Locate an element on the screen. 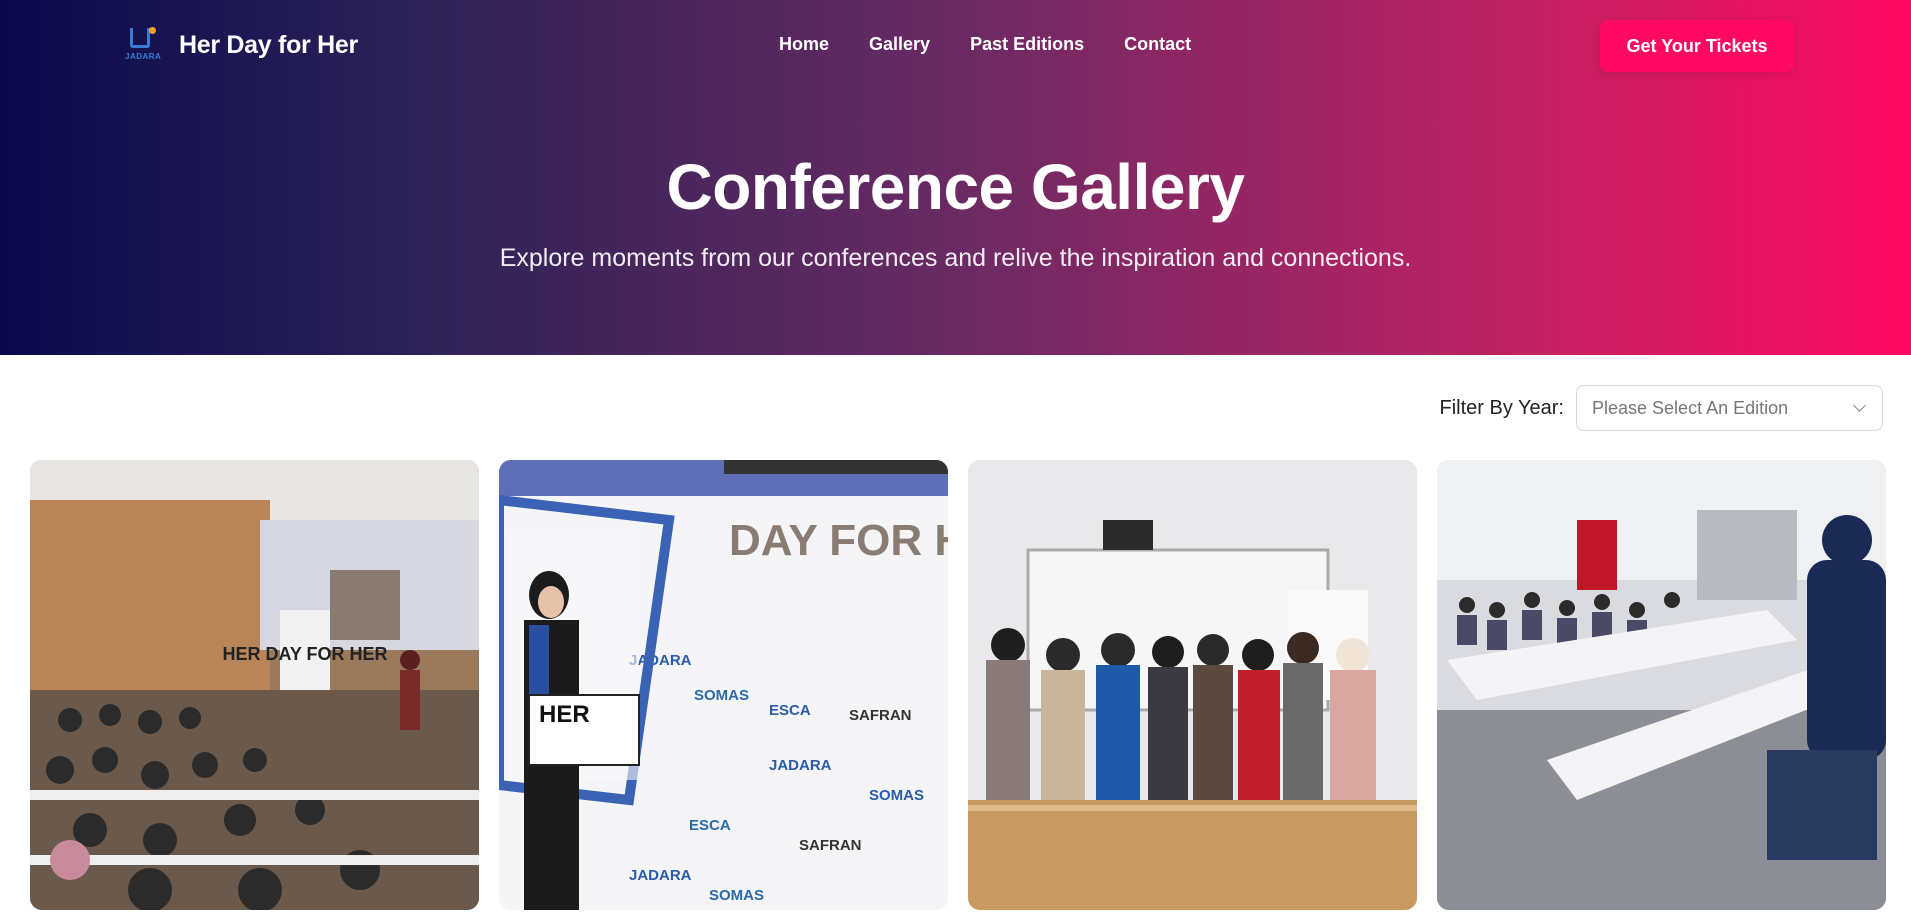 This screenshot has width=1911, height=921. year-filter: Filter By Year: Please Select An Edition is located at coordinates (1661, 408).